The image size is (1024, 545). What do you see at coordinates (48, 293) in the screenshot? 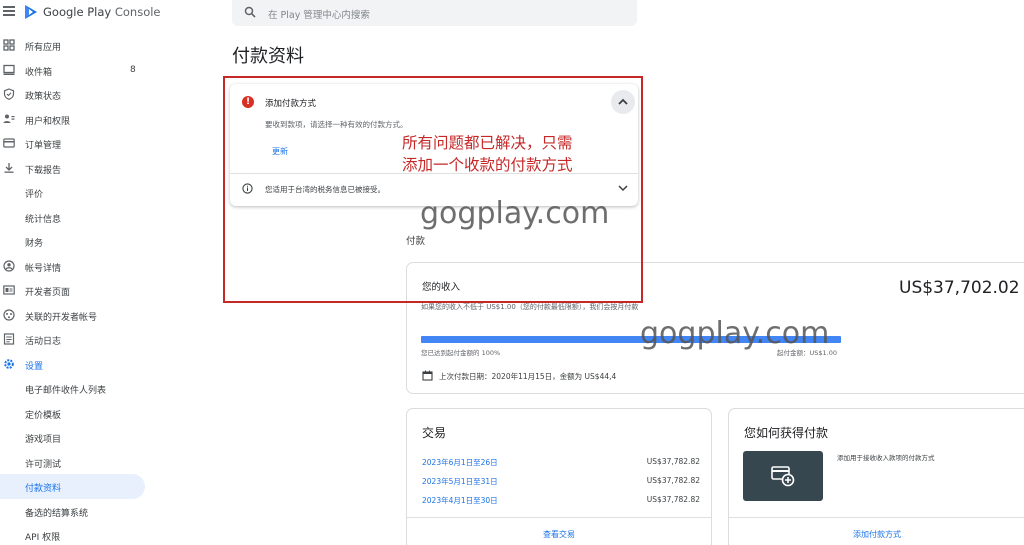
I see `sidebar-item-label: 开发者页面` at bounding box center [48, 293].